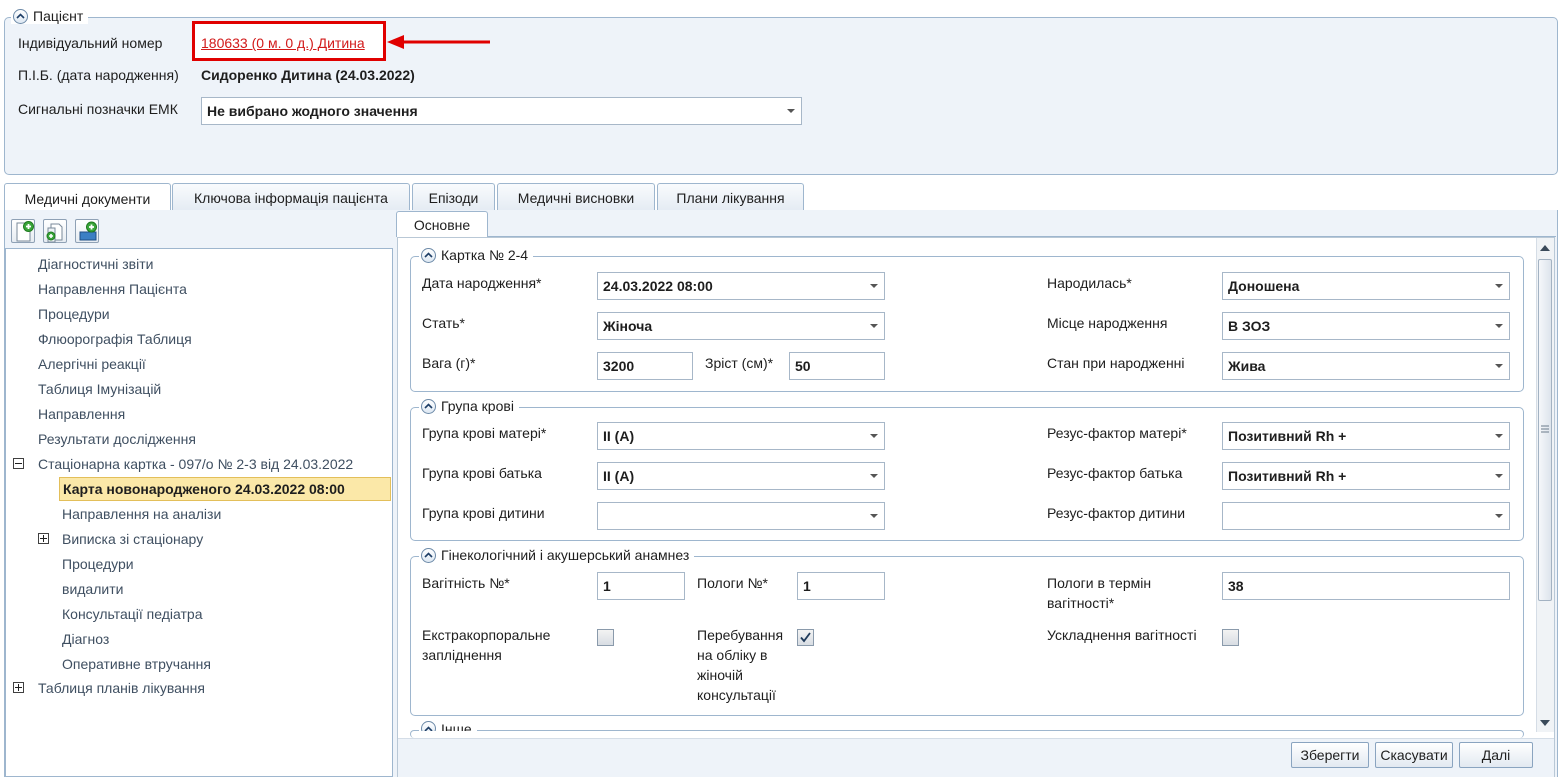  I want to click on mother-group-combo: II (A), so click(741, 436).